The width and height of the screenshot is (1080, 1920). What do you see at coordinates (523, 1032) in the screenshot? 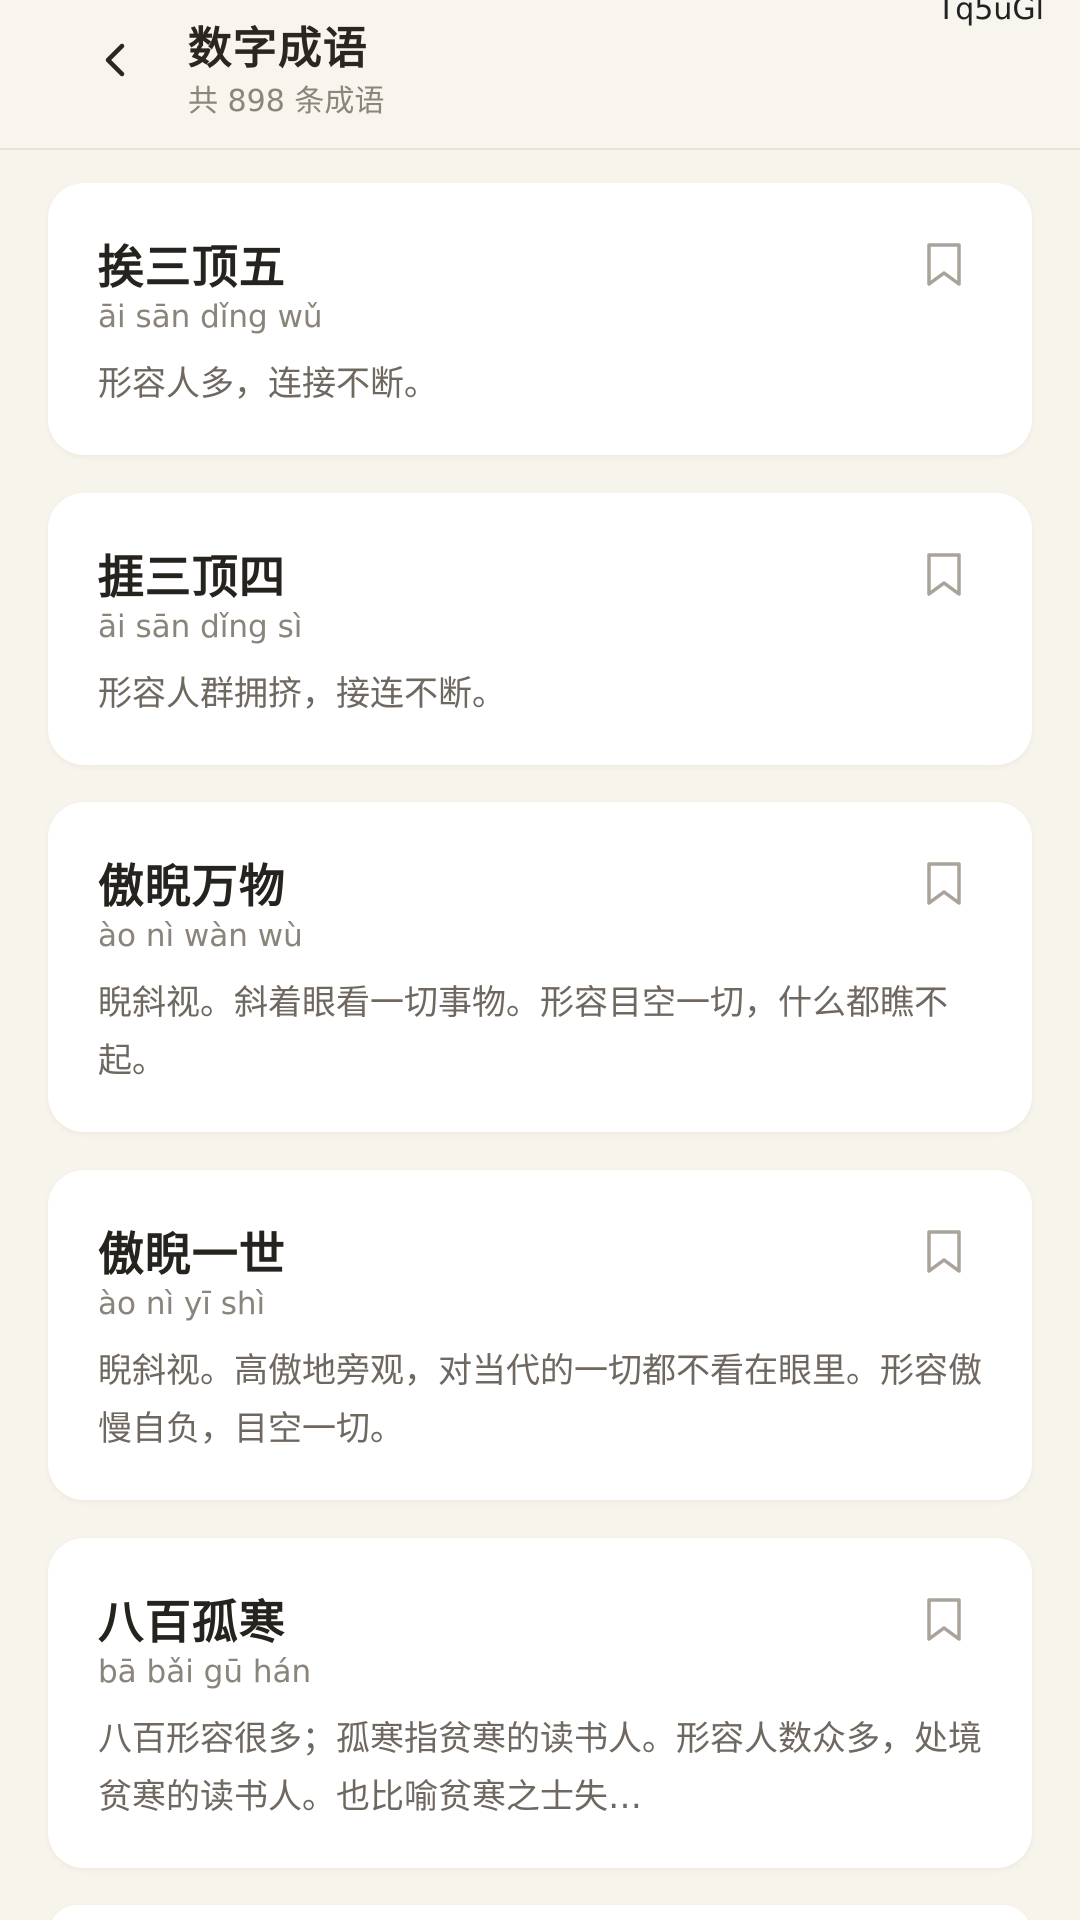
I see `idiom-definition: 睨斜视。斜着眼看一切事物。形容目空一切，什么都瞧不起。` at bounding box center [523, 1032].